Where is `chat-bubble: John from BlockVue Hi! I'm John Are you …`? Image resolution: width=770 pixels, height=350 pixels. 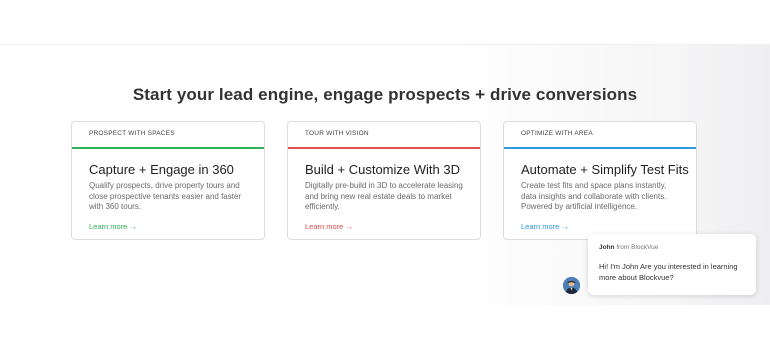 chat-bubble: John from BlockVue Hi! I'm John Are you … is located at coordinates (672, 264).